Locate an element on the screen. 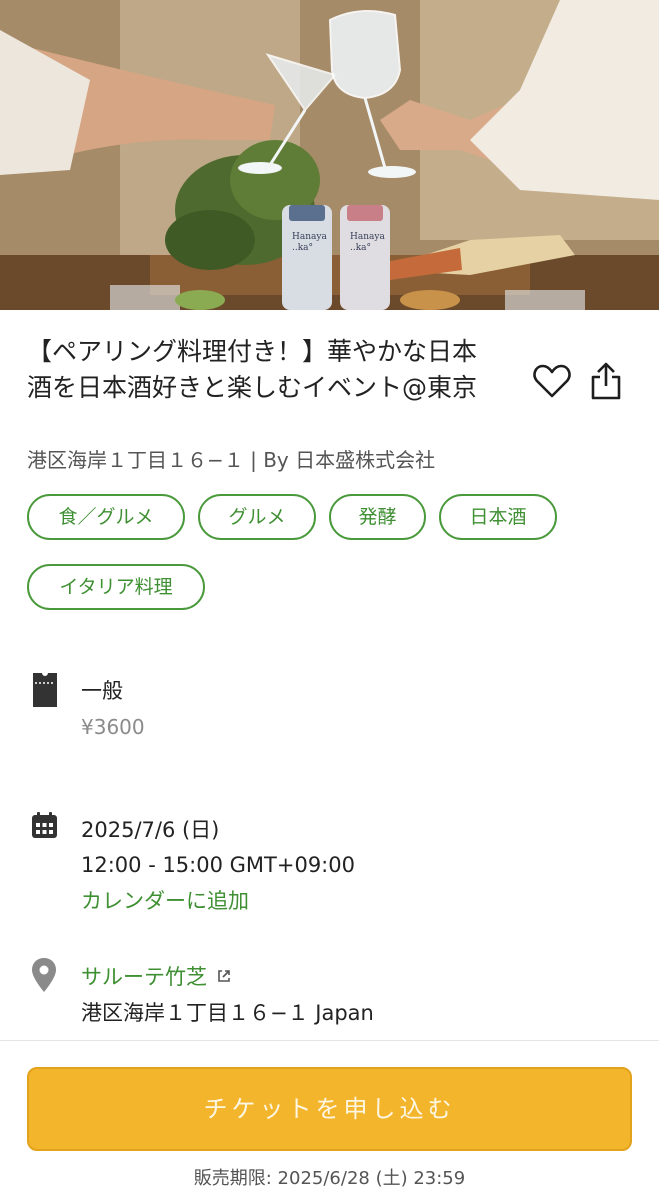  ticket-icon is located at coordinates (45, 690).